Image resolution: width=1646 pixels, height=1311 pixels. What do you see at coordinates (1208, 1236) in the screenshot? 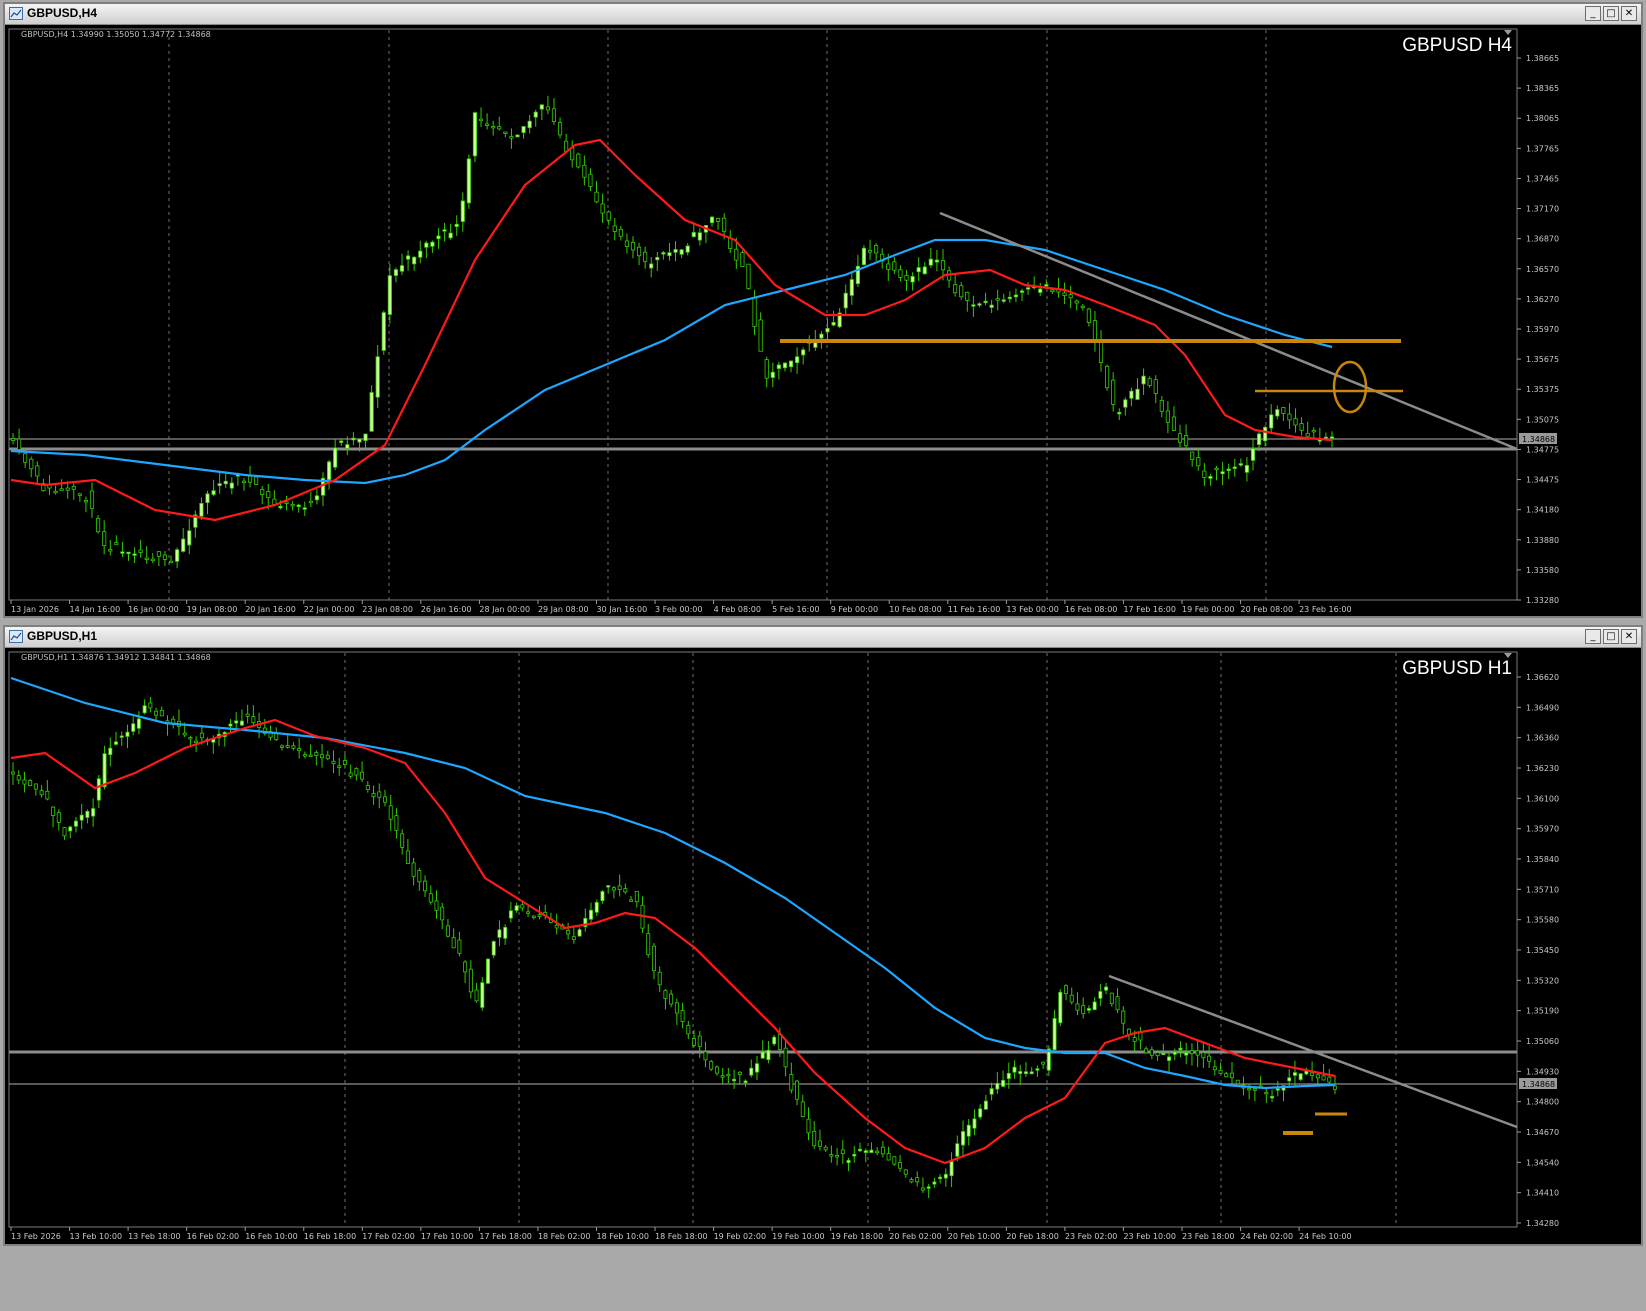
I see `time-tick-label: 23 Feb 18:00` at bounding box center [1208, 1236].